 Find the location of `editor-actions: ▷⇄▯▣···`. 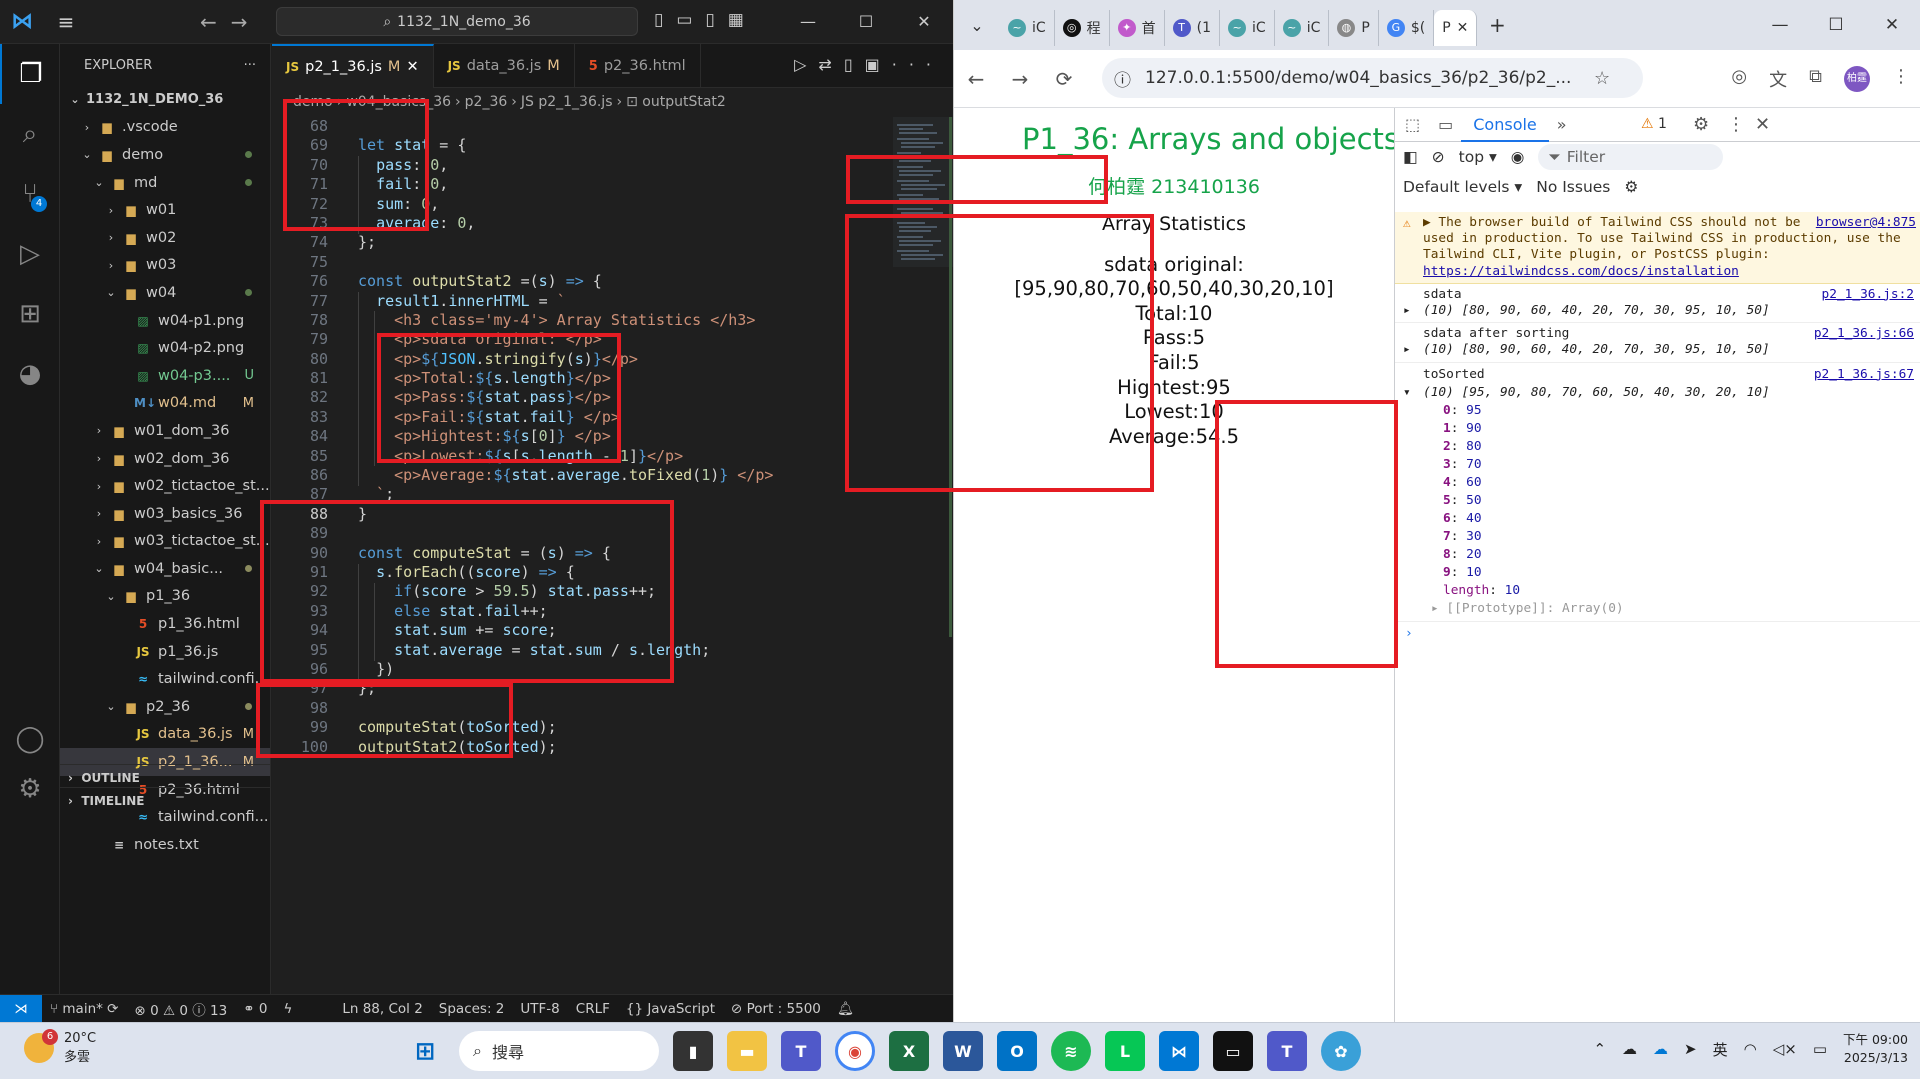

editor-actions: ▷⇄▯▣··· is located at coordinates (868, 64).